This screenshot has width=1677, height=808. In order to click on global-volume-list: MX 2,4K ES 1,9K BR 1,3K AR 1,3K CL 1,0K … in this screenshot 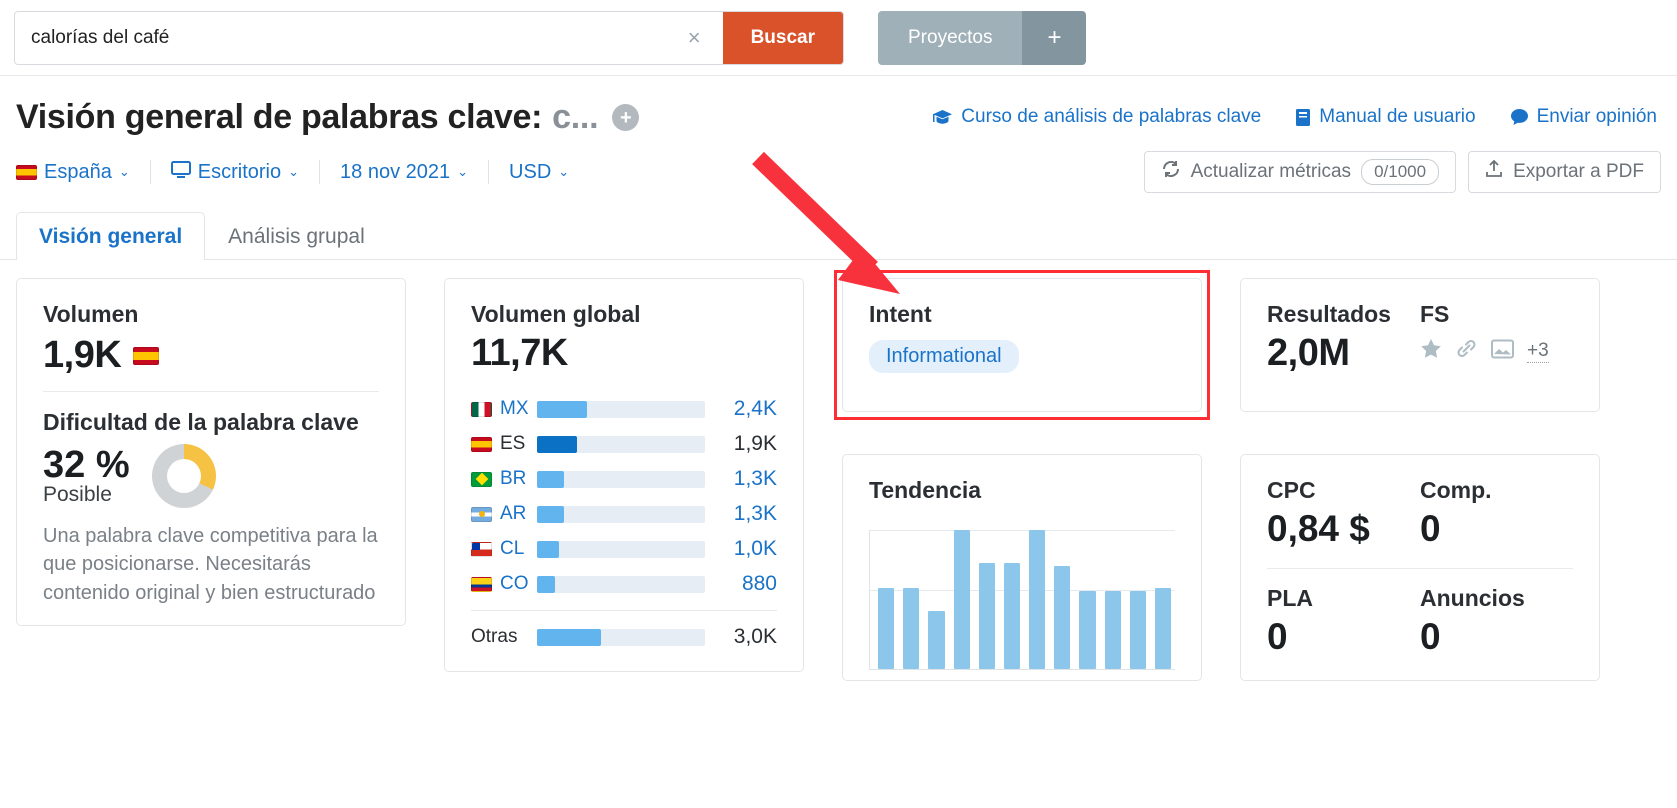, I will do `click(624, 523)`.